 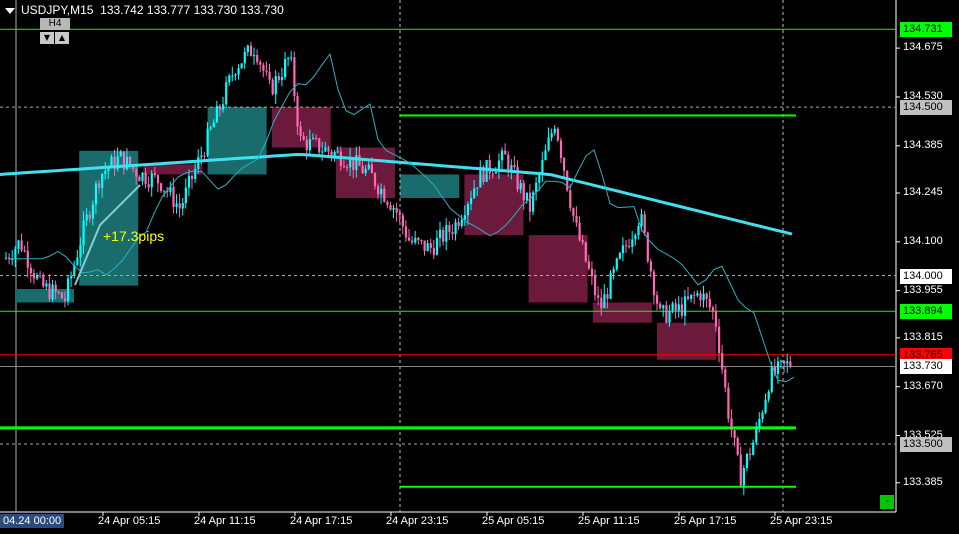 What do you see at coordinates (926, 367) in the screenshot?
I see `price-level-label: 133.730` at bounding box center [926, 367].